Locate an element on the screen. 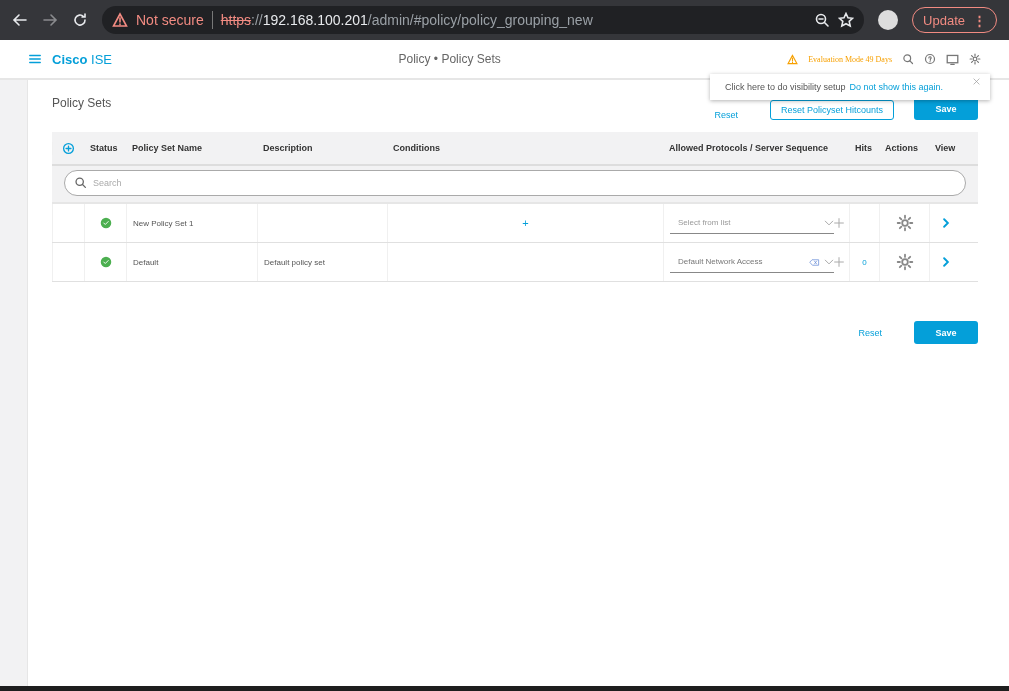 This screenshot has width=1009, height=691. reload-icon is located at coordinates (80, 20).